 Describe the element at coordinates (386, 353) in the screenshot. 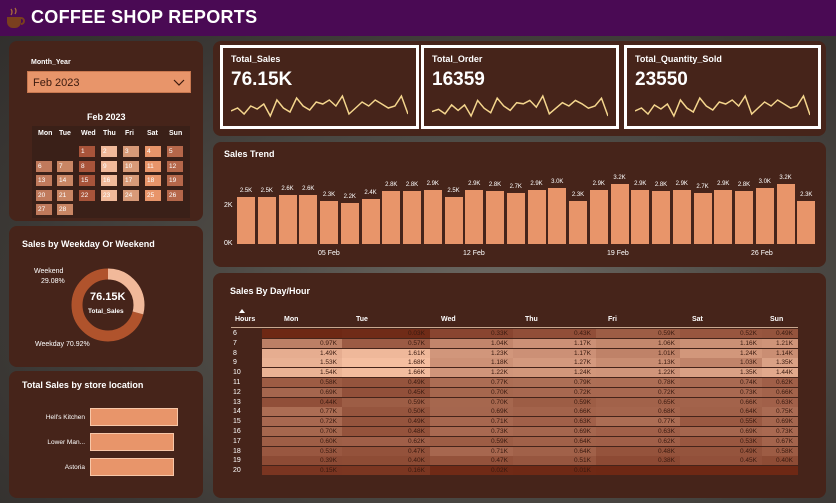

I see `heatmap-cell: 1.61K` at that location.